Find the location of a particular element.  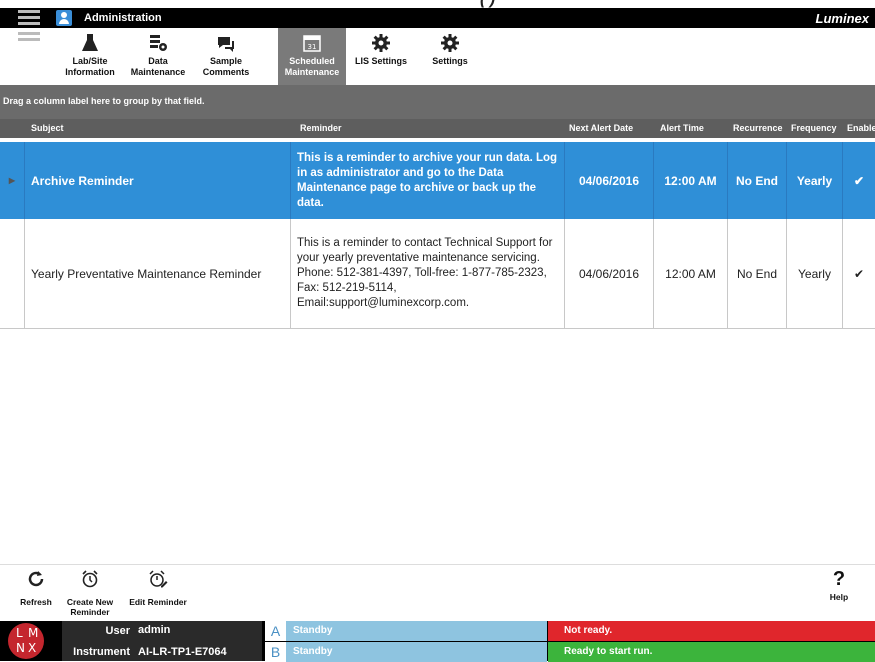

tab-label: Lab/Site Information is located at coordinates (90, 66).